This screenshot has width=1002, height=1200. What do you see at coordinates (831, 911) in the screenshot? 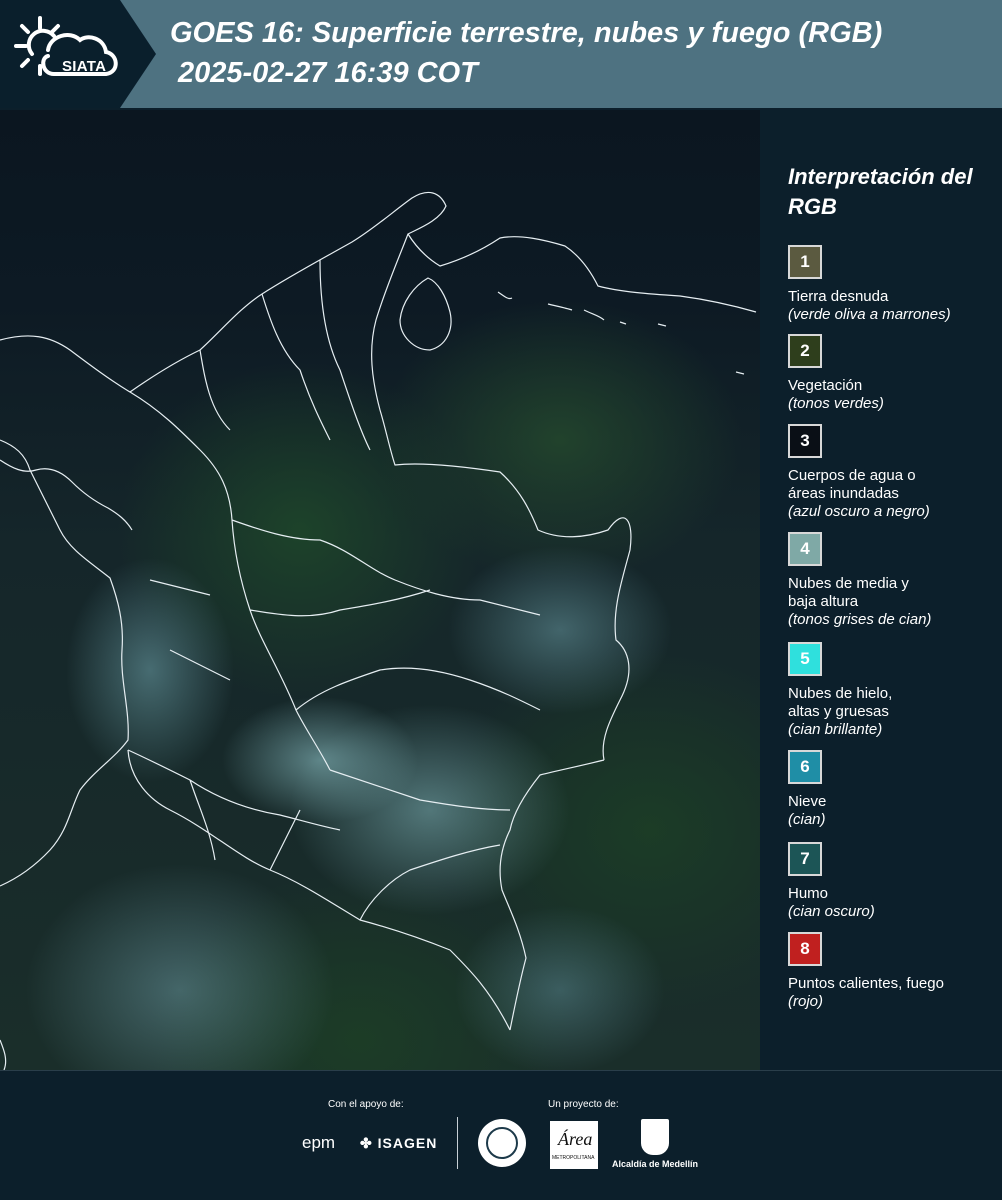
I see `legend-description: (cian oscuro)` at bounding box center [831, 911].